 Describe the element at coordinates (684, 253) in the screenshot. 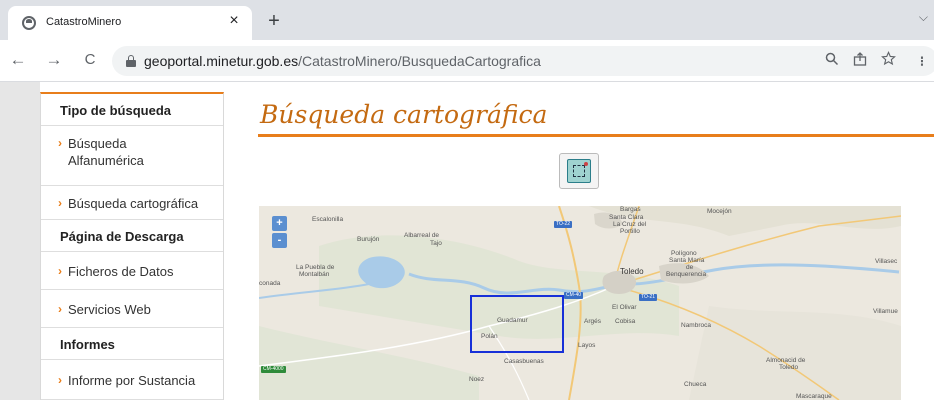

I see `map-label: Polígono` at that location.